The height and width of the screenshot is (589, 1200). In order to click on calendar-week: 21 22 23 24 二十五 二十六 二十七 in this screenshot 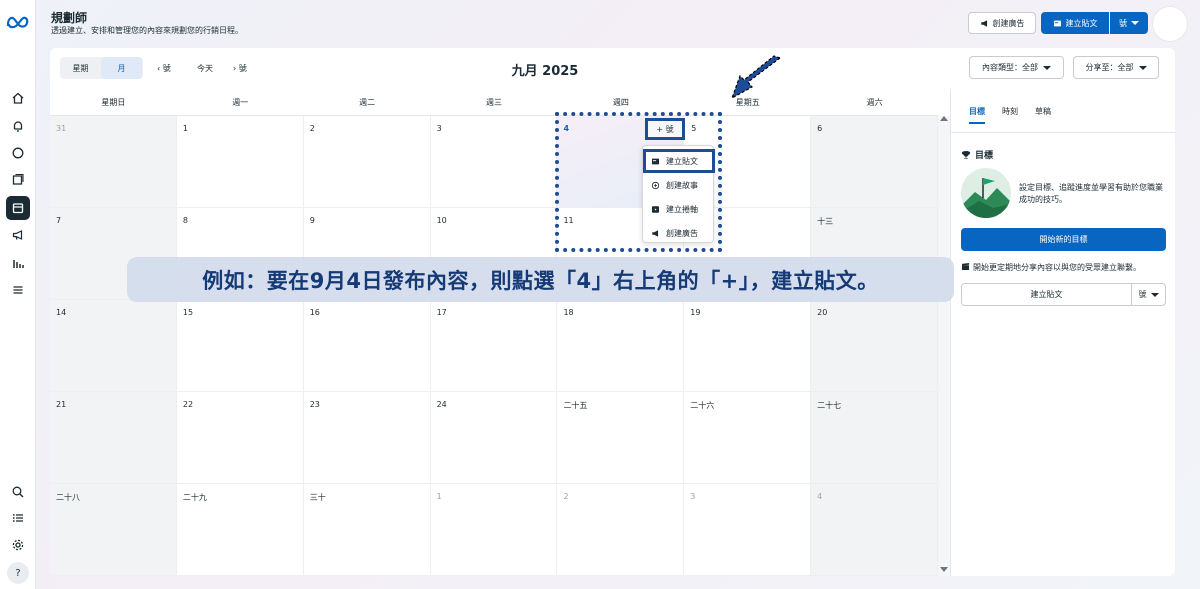, I will do `click(494, 438)`.